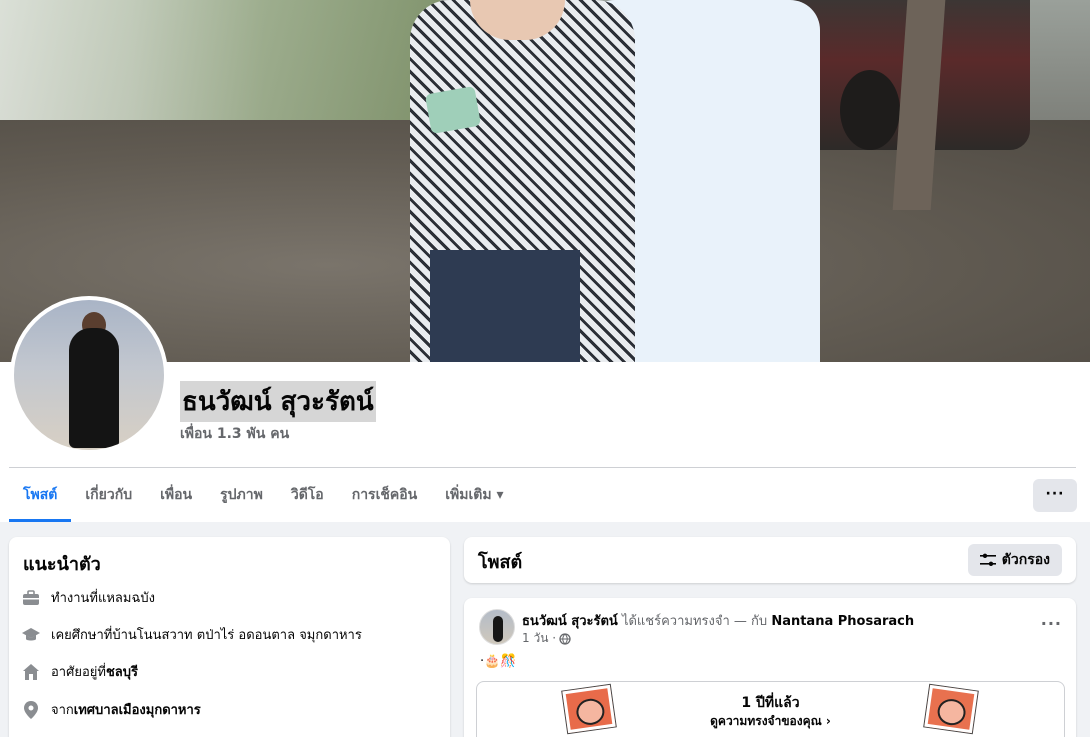 The image size is (1090, 737). I want to click on tab-videos: วิดีโอ, so click(307, 495).